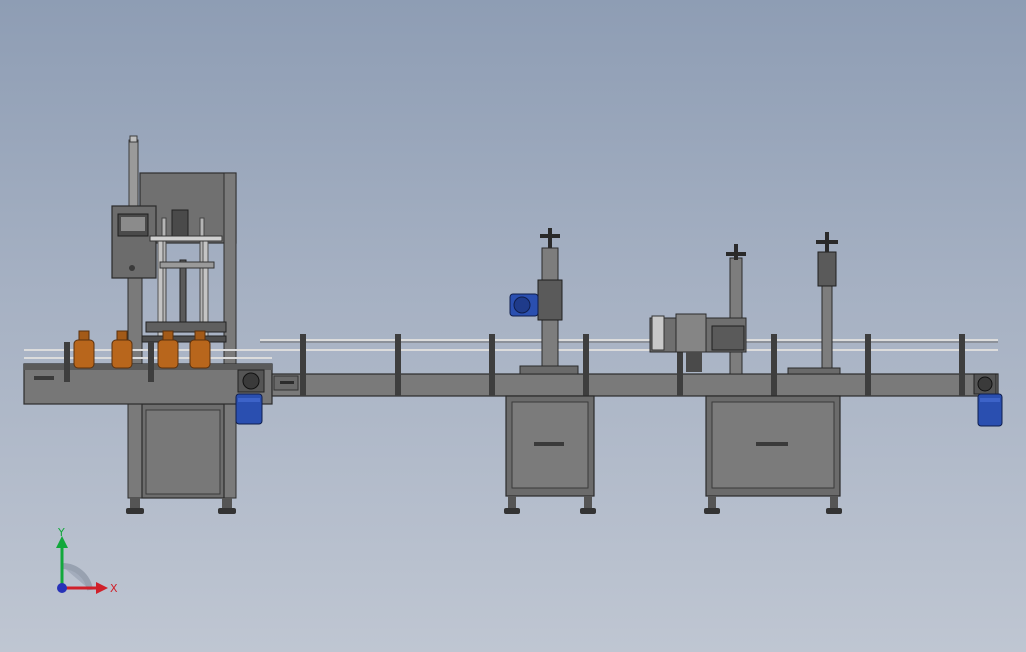  Describe the element at coordinates (814, 303) in the screenshot. I see `screw-capper` at that location.